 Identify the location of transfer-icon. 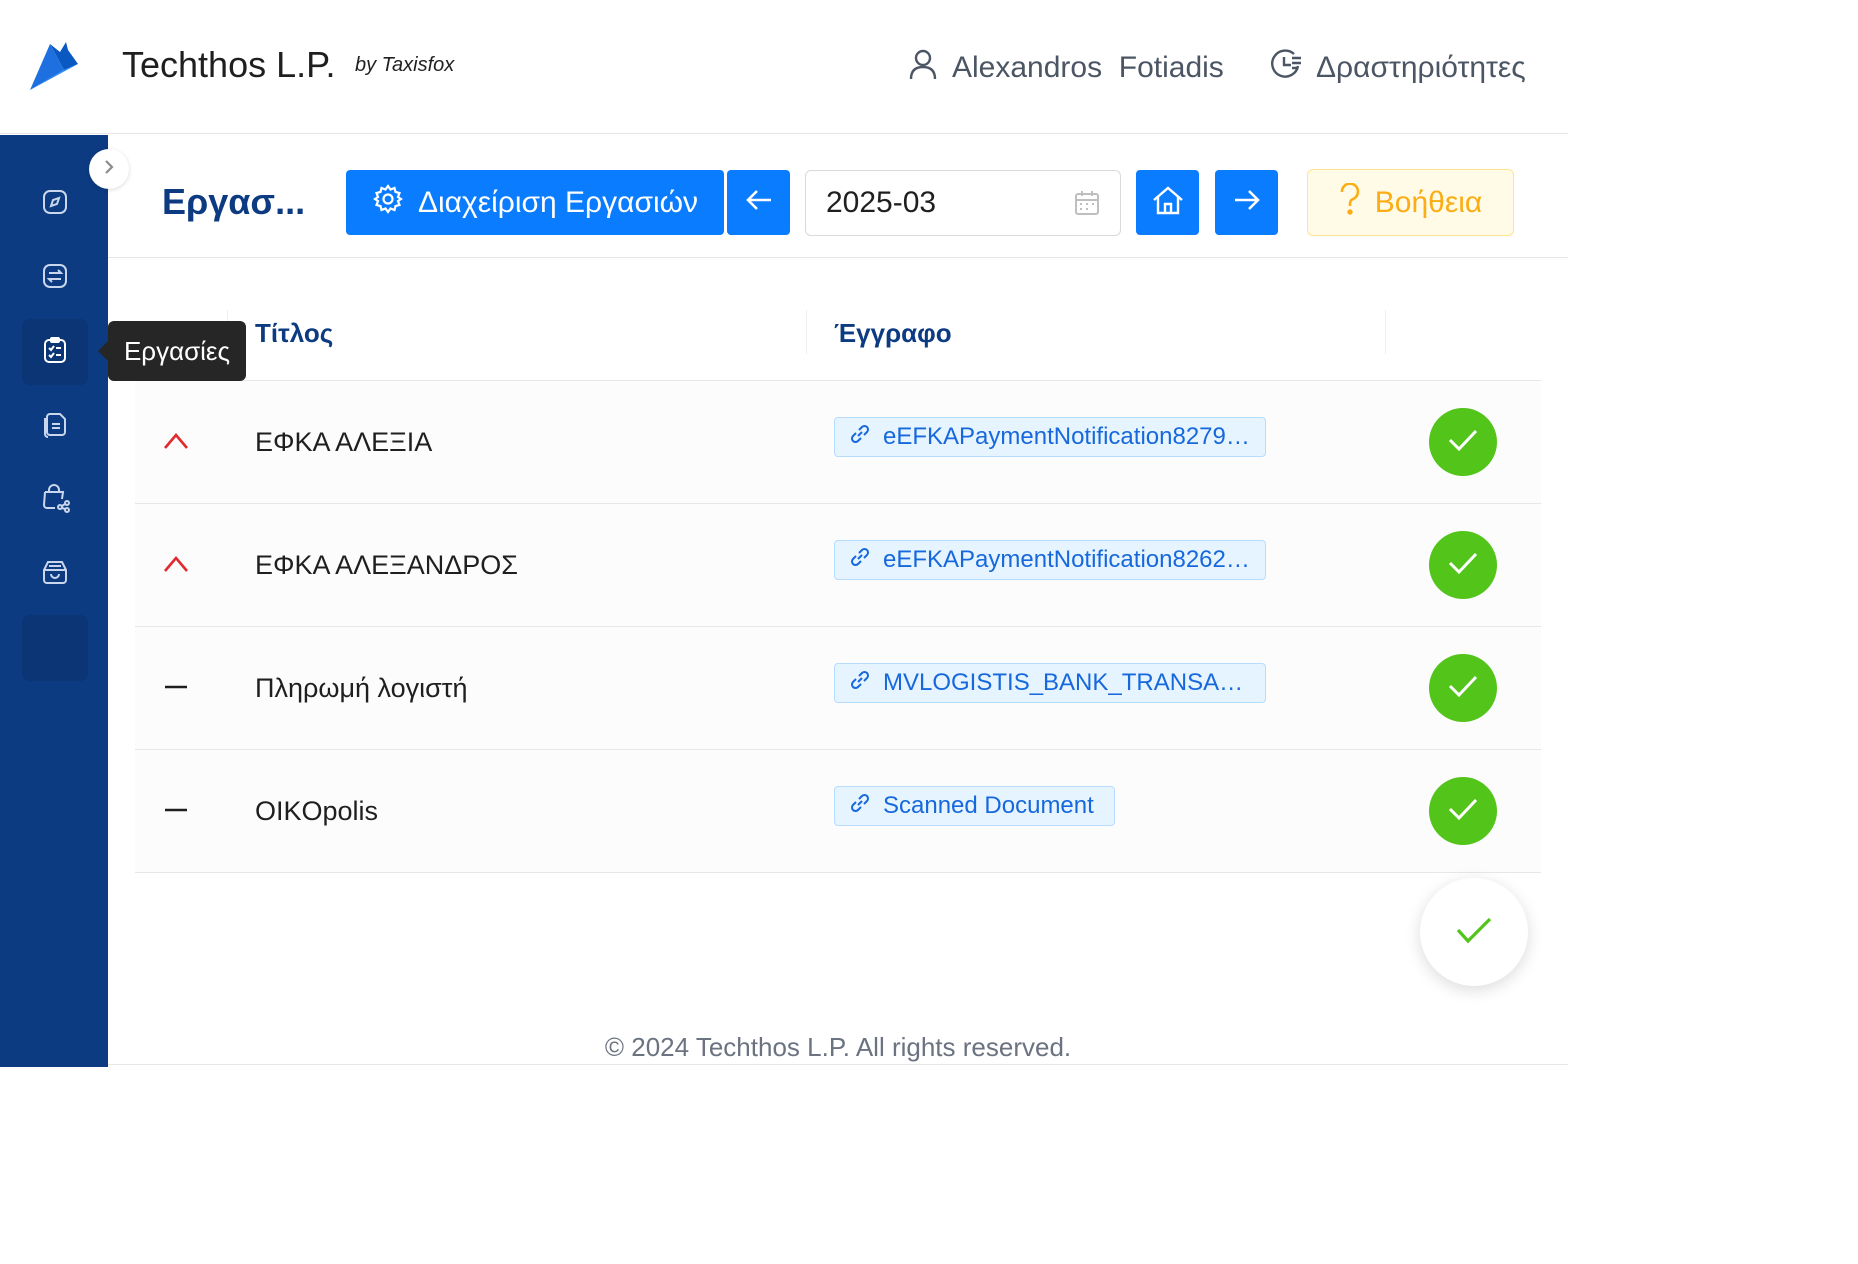
(55, 278).